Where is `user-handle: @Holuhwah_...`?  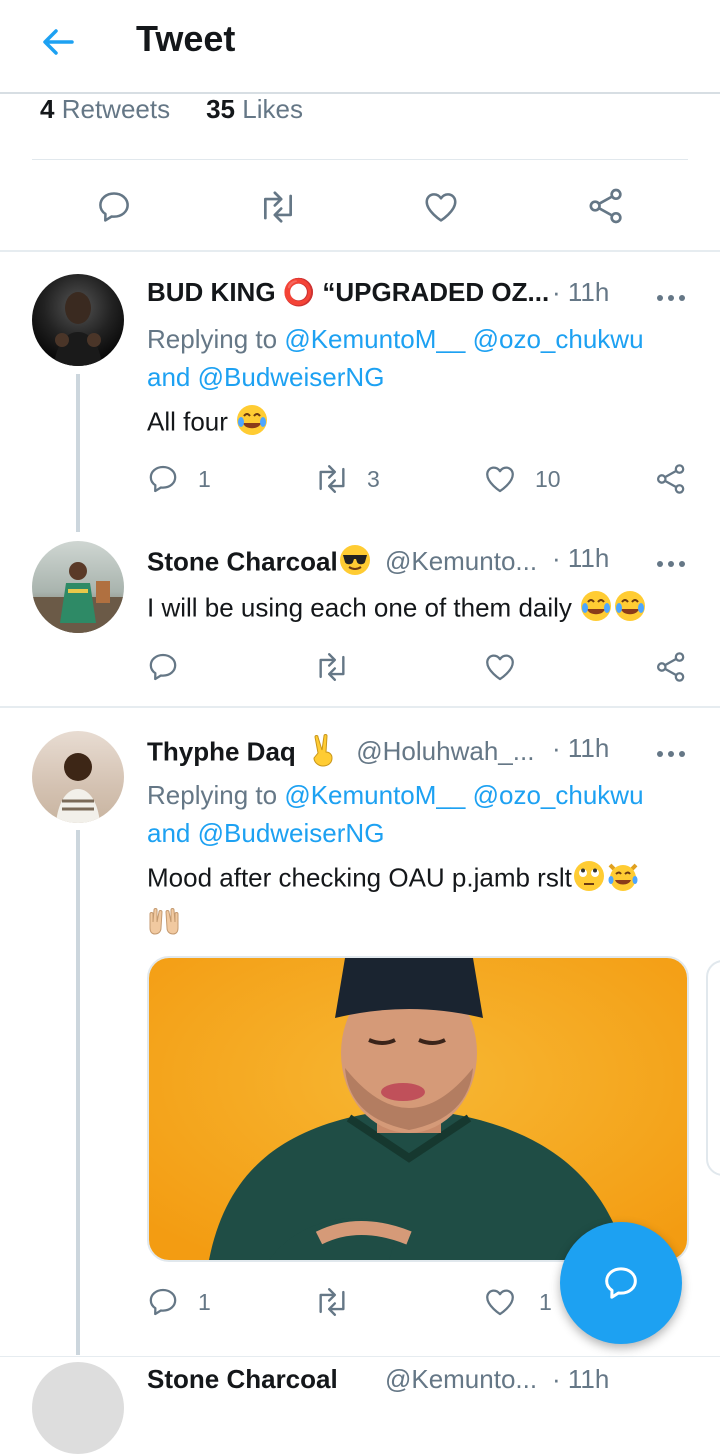 user-handle: @Holuhwah_... is located at coordinates (445, 751).